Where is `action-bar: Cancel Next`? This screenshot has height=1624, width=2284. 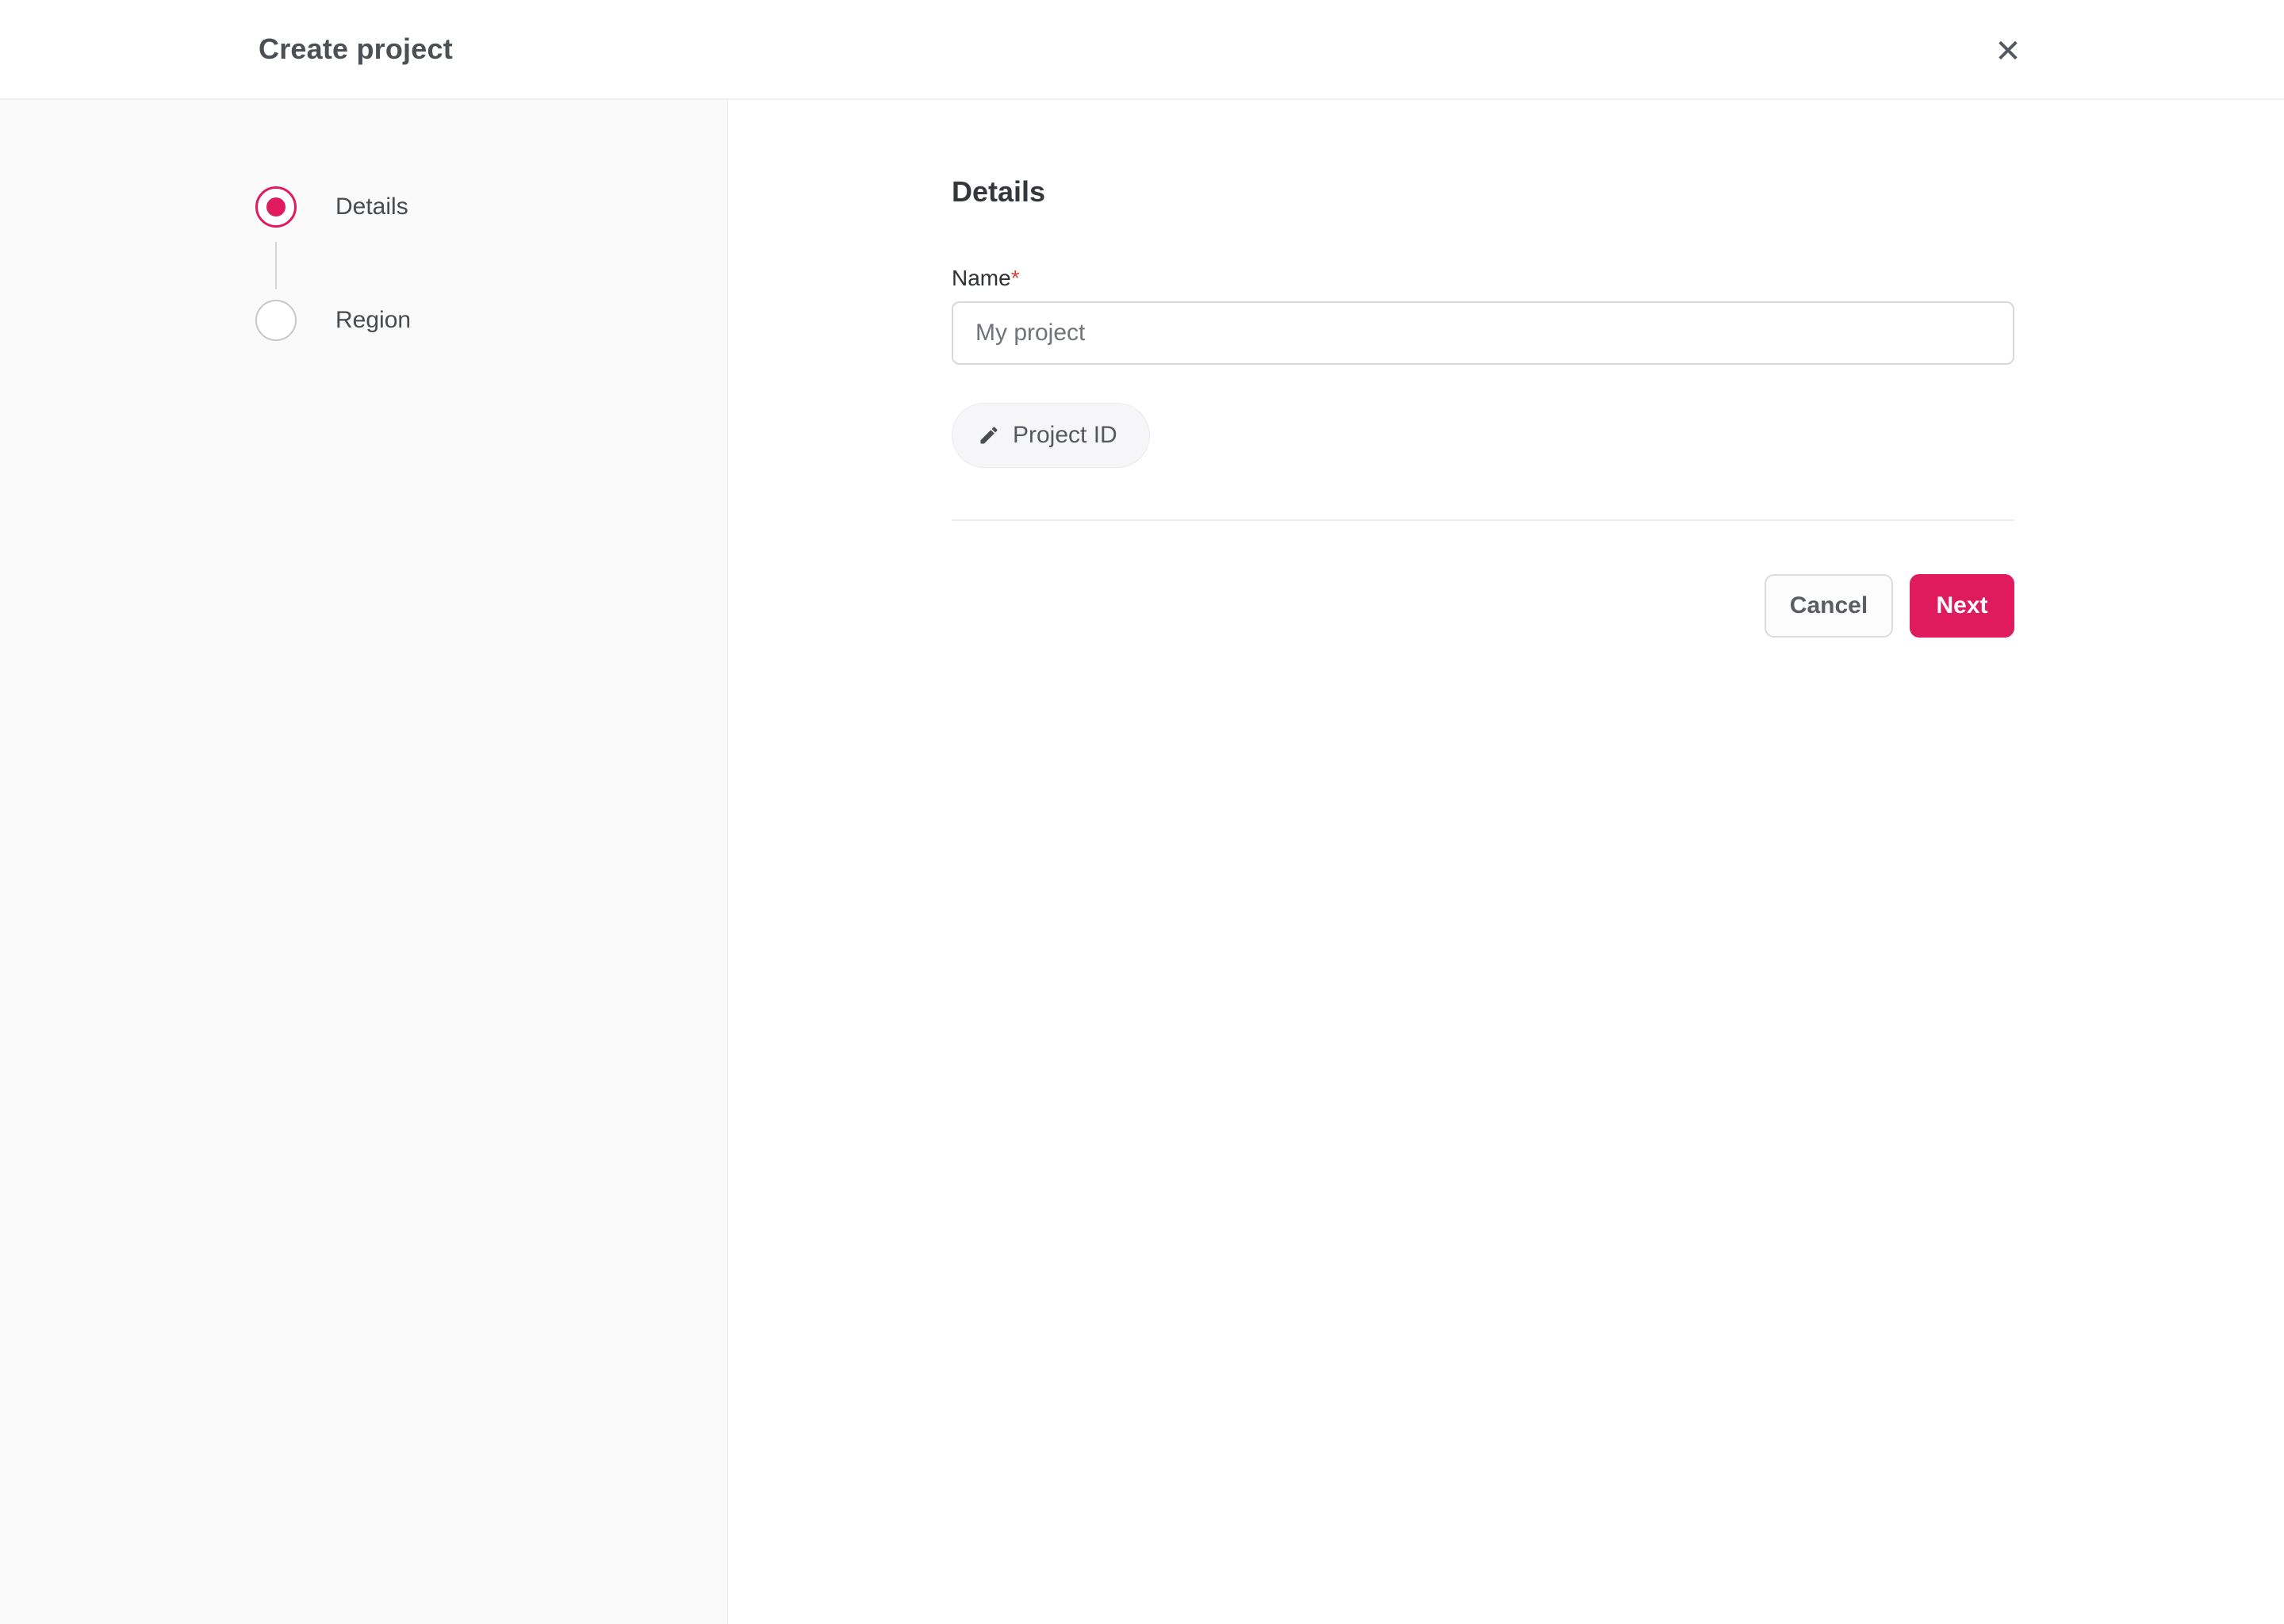 action-bar: Cancel Next is located at coordinates (1483, 606).